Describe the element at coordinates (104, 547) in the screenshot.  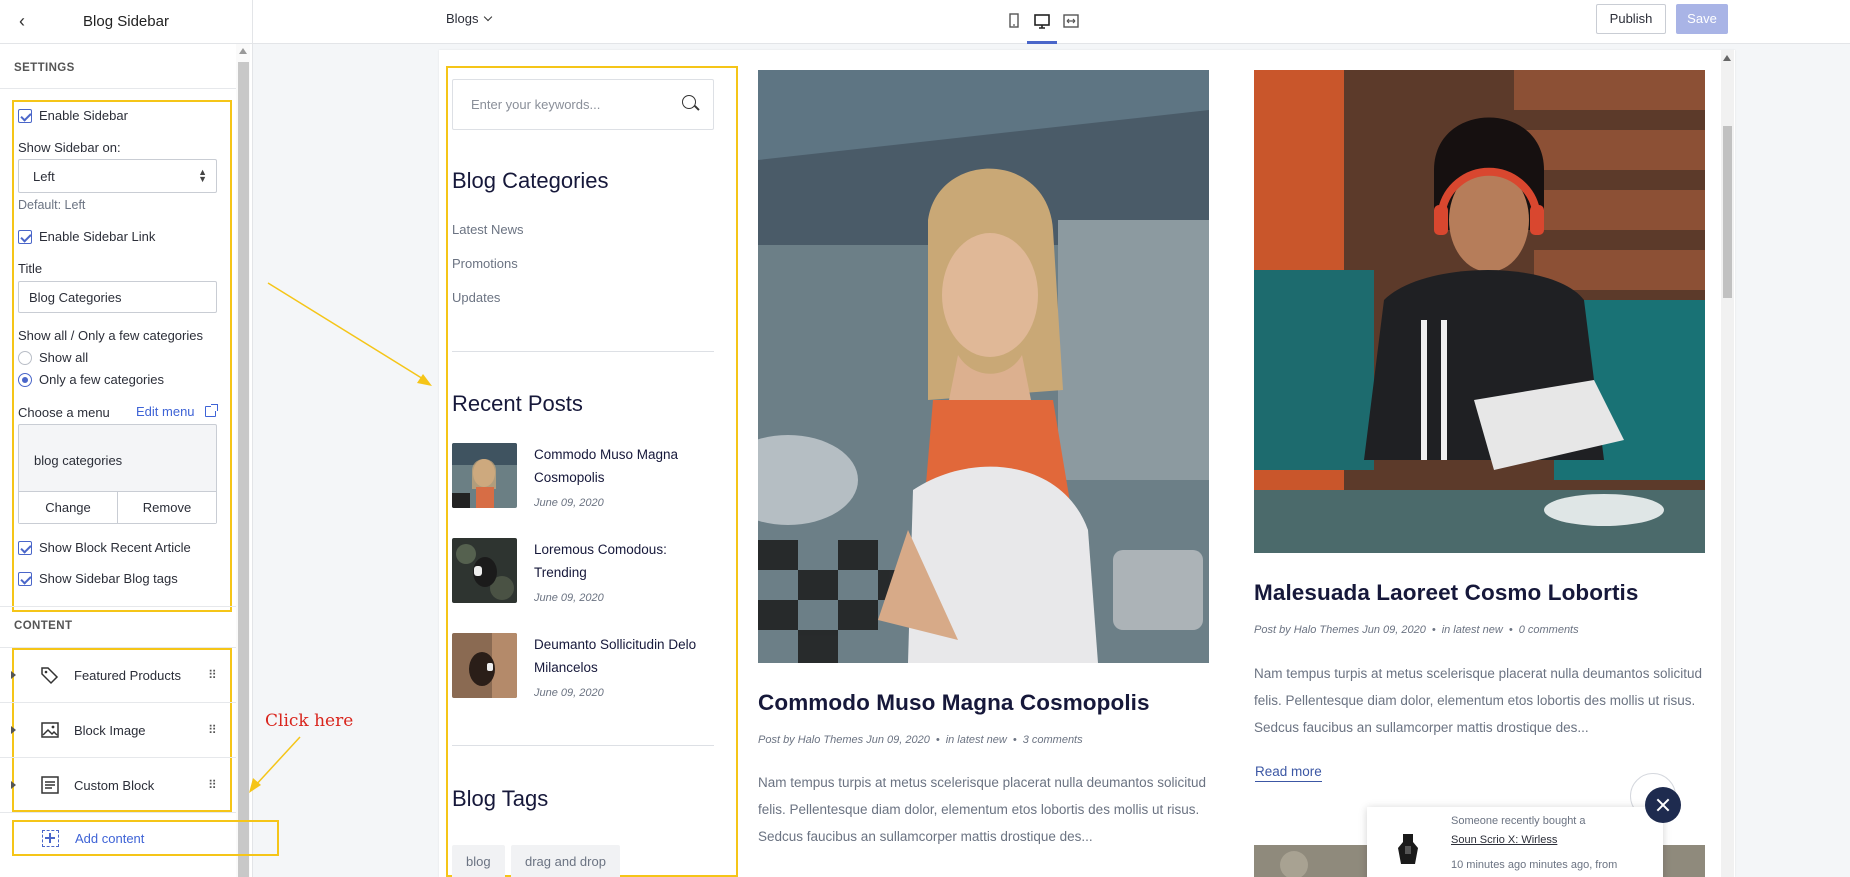
I see `show-recent-article-checkbox: Show Block Recent Article` at that location.